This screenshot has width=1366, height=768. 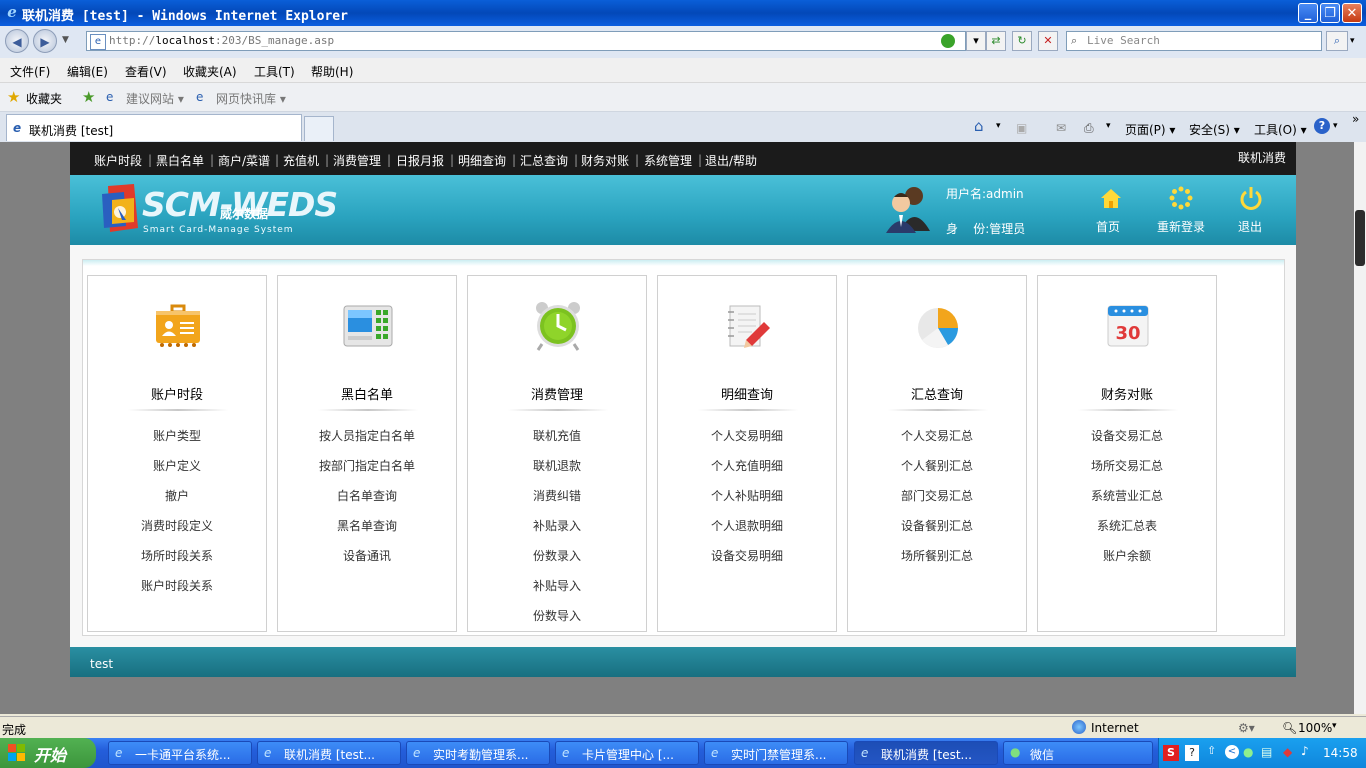 What do you see at coordinates (1360, 238) in the screenshot?
I see `scrollbar-thumb` at bounding box center [1360, 238].